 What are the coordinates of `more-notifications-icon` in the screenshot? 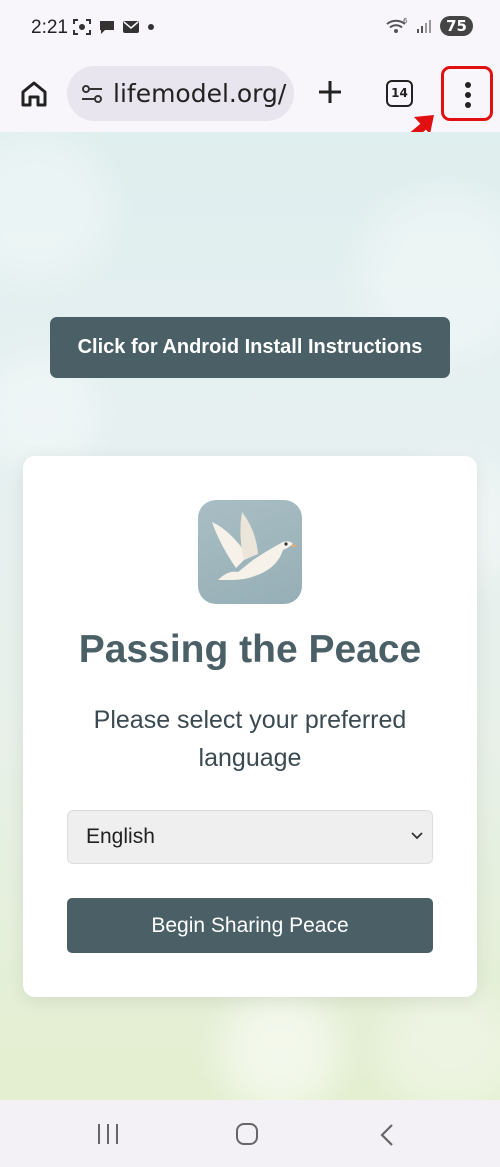 It's located at (151, 27).